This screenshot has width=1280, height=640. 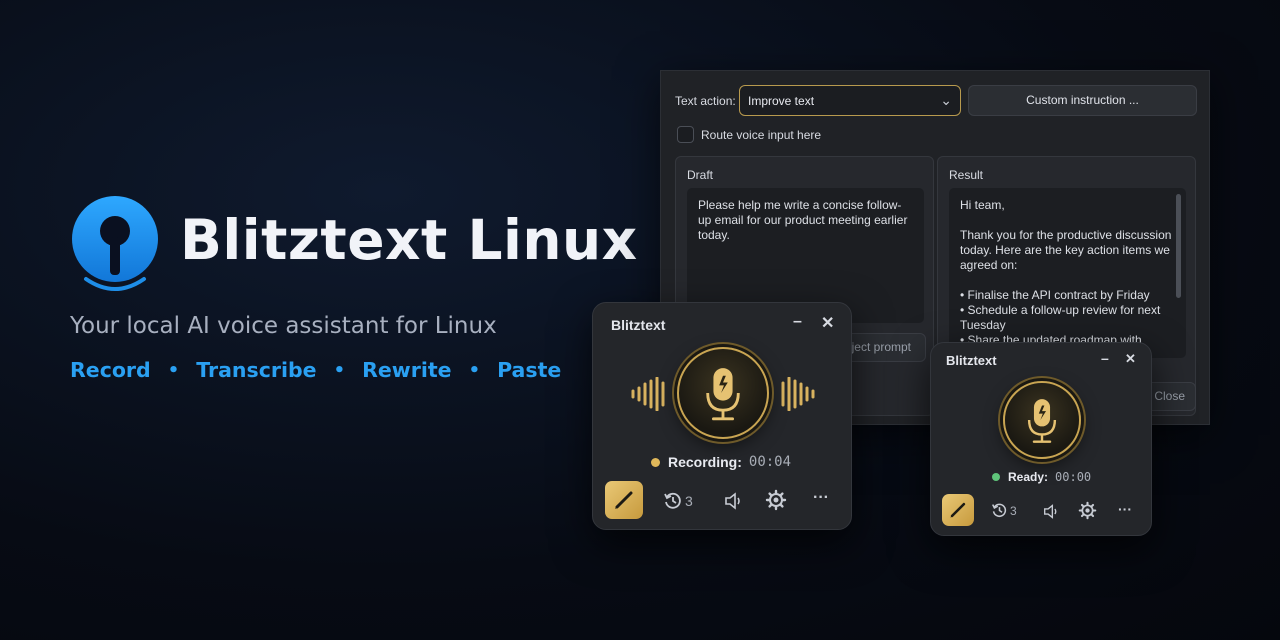 I want to click on brand-title: Blitztext Linux, so click(x=409, y=240).